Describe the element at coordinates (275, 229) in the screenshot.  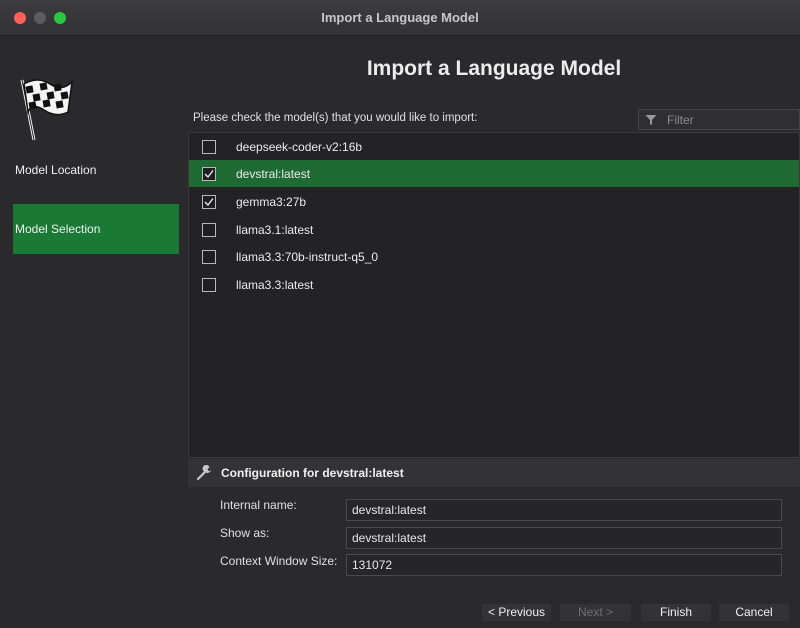
I see `model-name: llama3.1:latest` at that location.